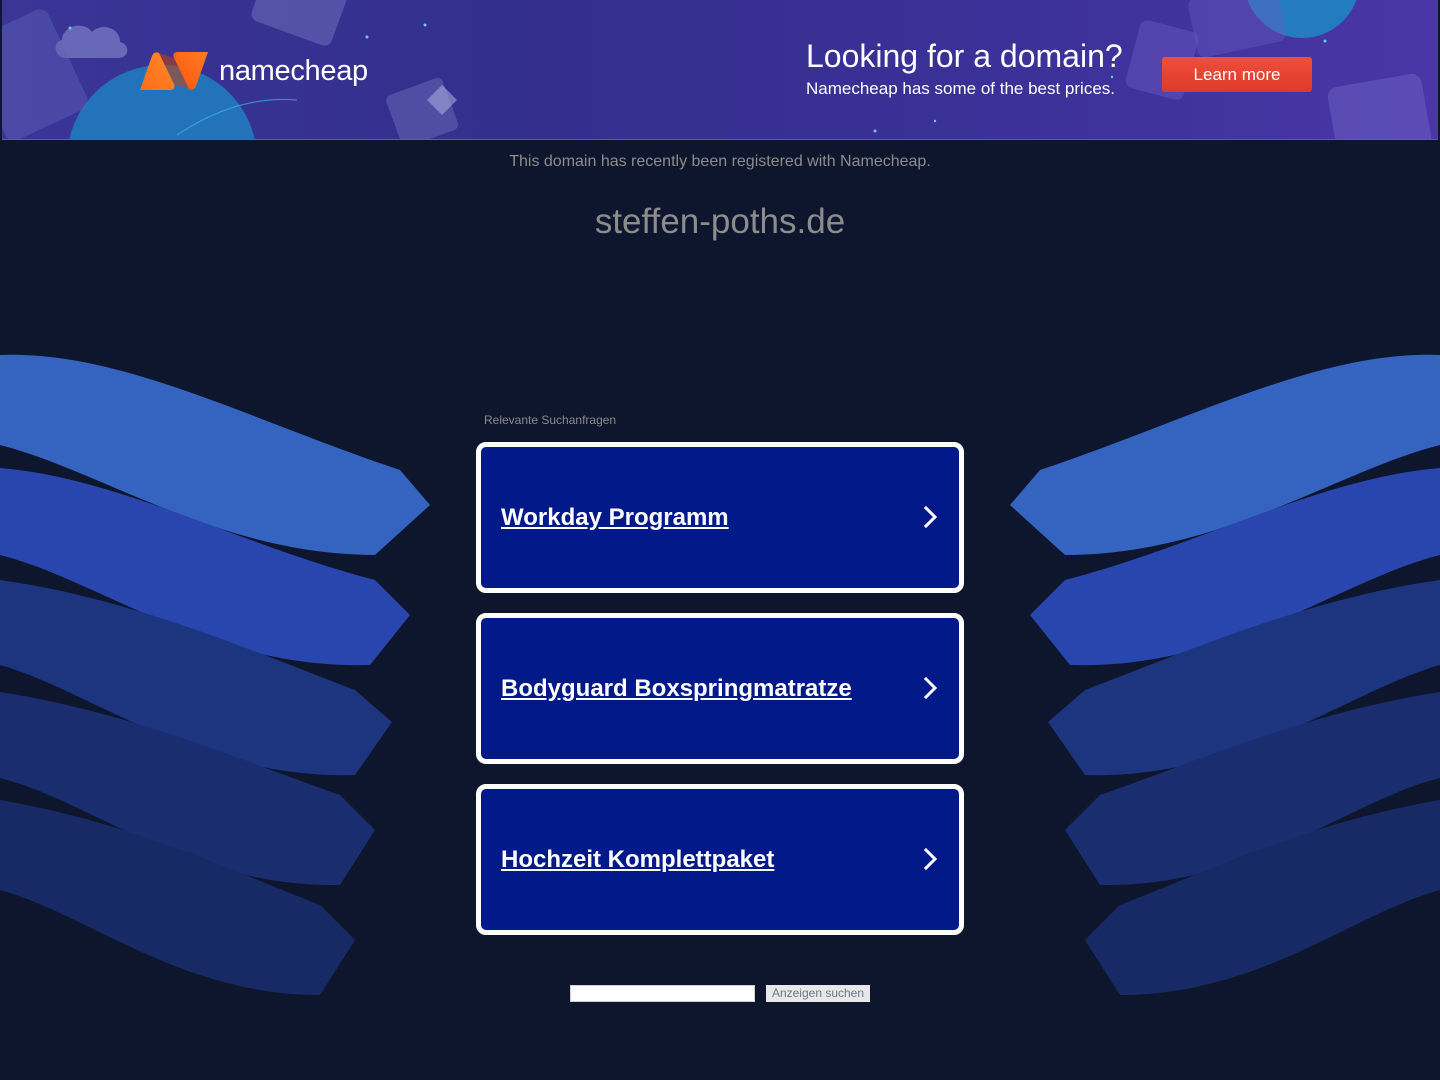 The height and width of the screenshot is (1080, 1440). Describe the element at coordinates (662, 993) in the screenshot. I see `ad-search-input` at that location.